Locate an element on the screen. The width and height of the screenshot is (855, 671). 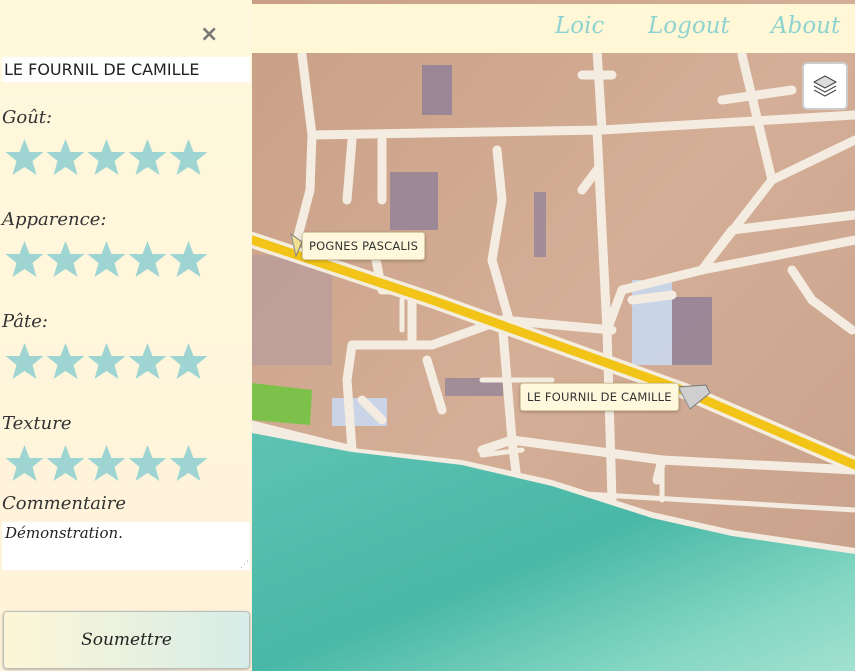
close-icon: × is located at coordinates (209, 34).